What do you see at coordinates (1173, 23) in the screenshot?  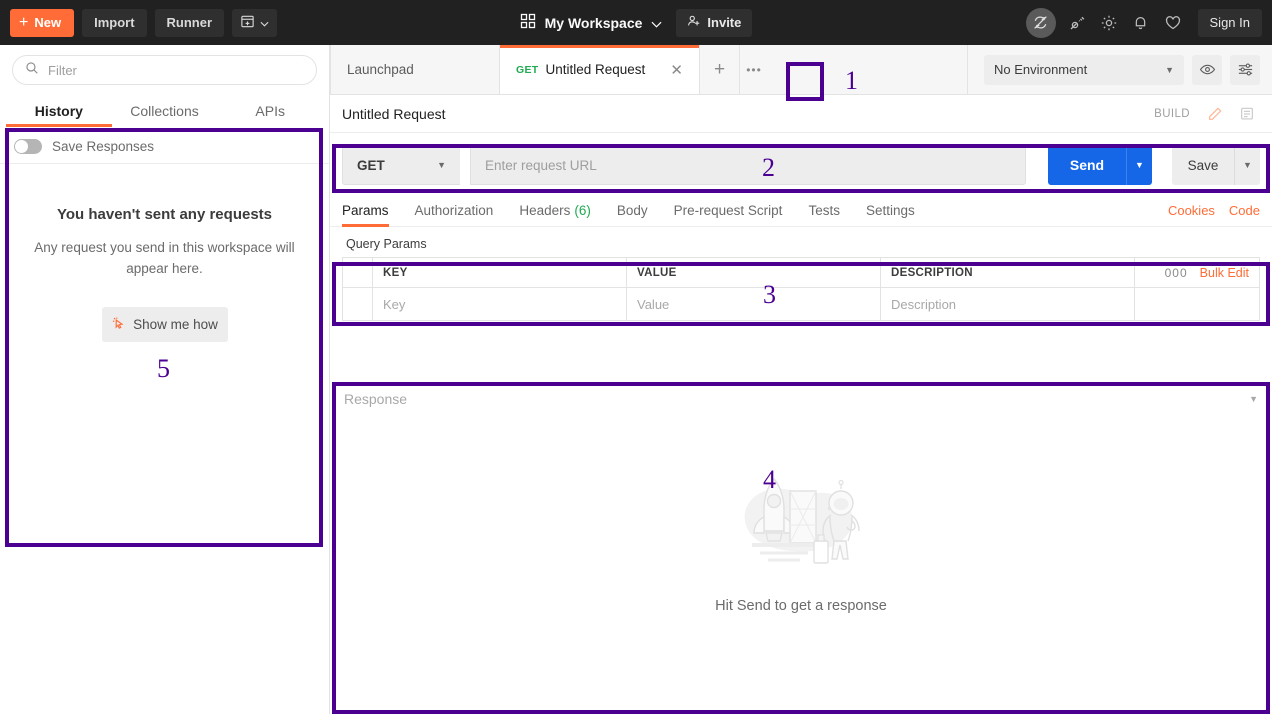 I see `heart-icon` at bounding box center [1173, 23].